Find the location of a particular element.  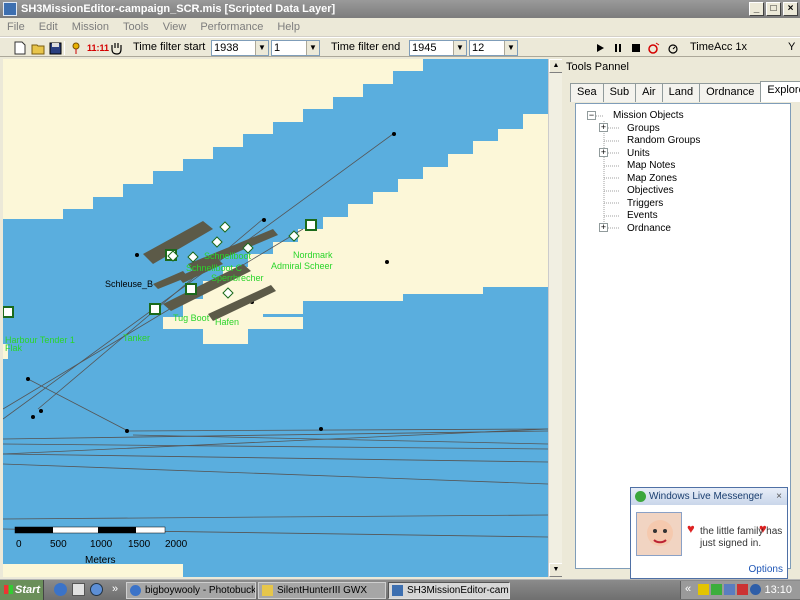

tray-hand-icon is located at coordinates (703, 589).